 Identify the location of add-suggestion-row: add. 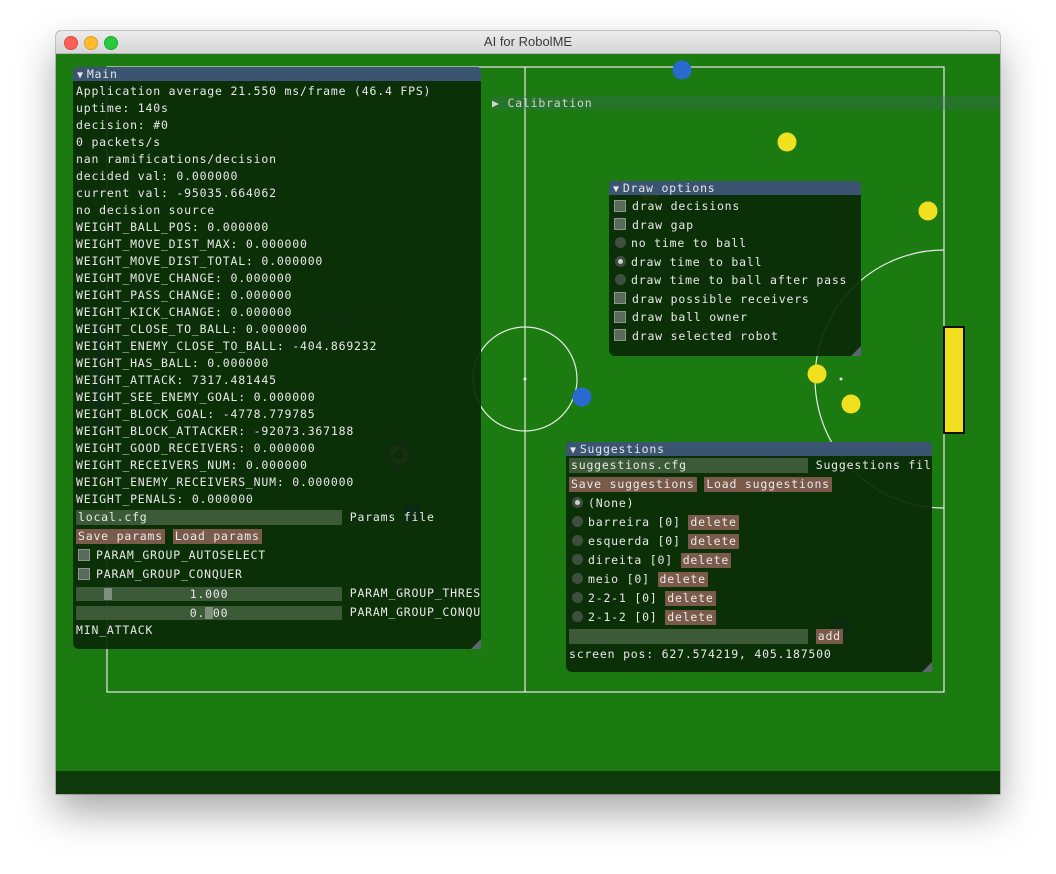
(749, 636).